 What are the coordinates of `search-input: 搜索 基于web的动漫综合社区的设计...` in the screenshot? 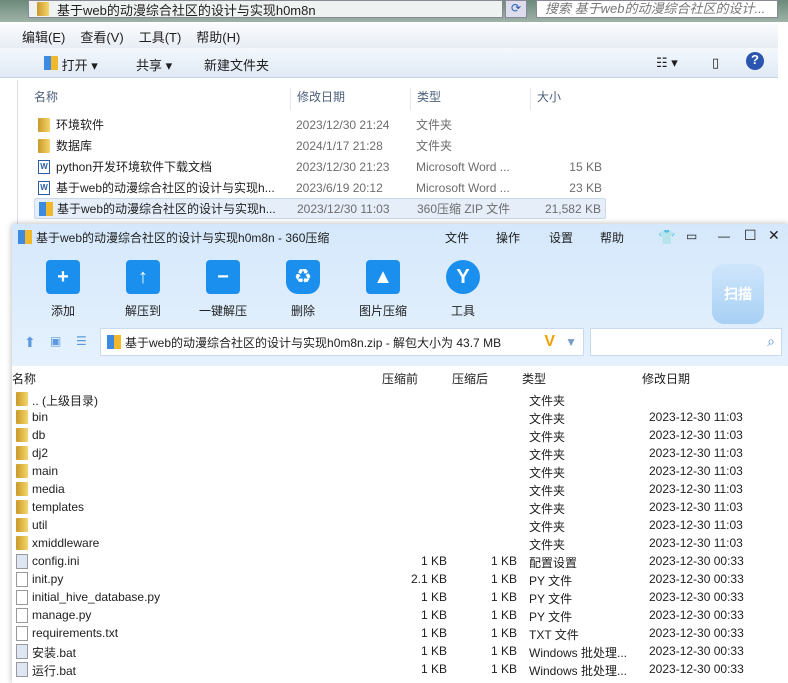 It's located at (657, 9).